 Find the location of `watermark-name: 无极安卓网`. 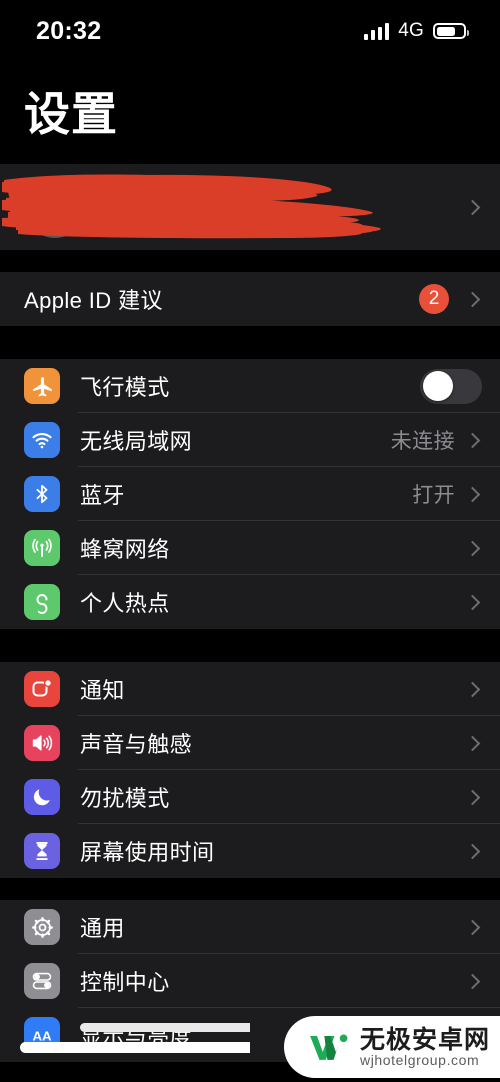

watermark-name: 无极安卓网 is located at coordinates (424, 1039).